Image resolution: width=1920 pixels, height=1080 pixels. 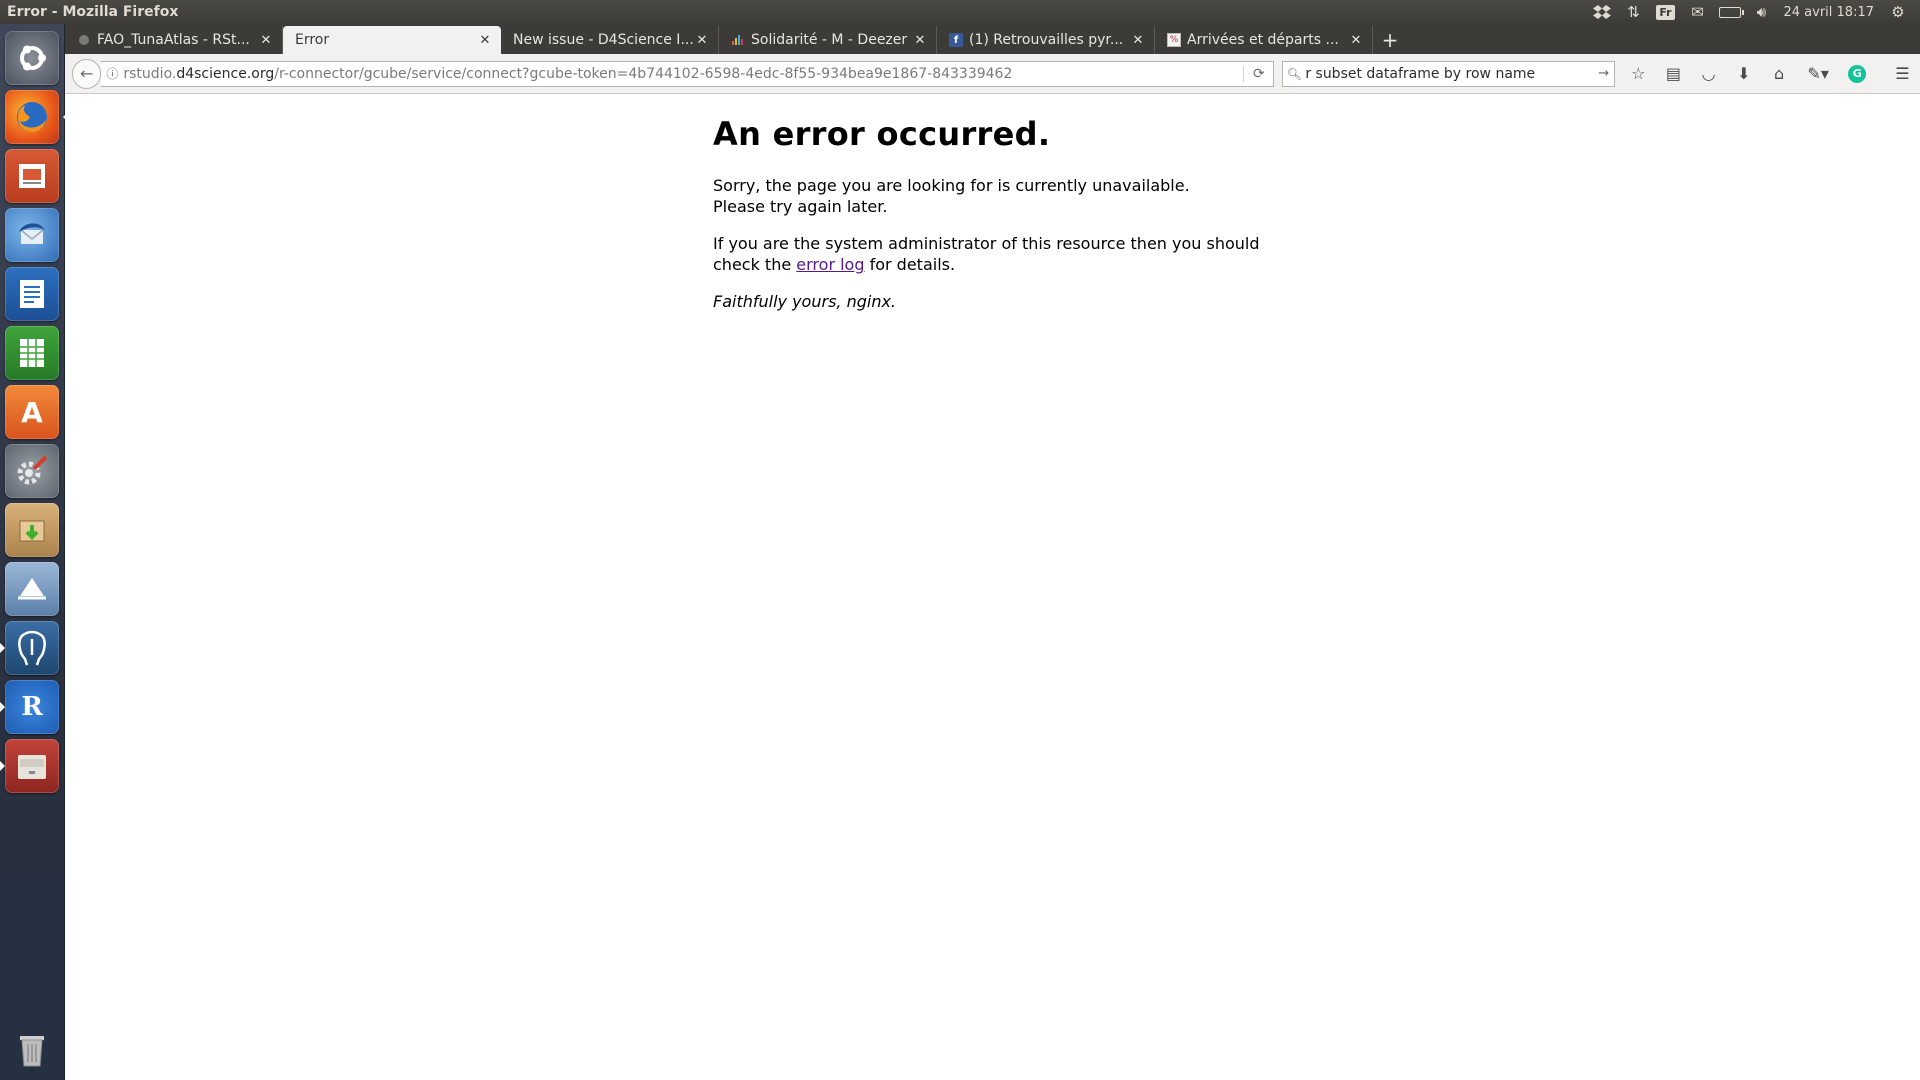 I want to click on launcher-writer, so click(x=32, y=294).